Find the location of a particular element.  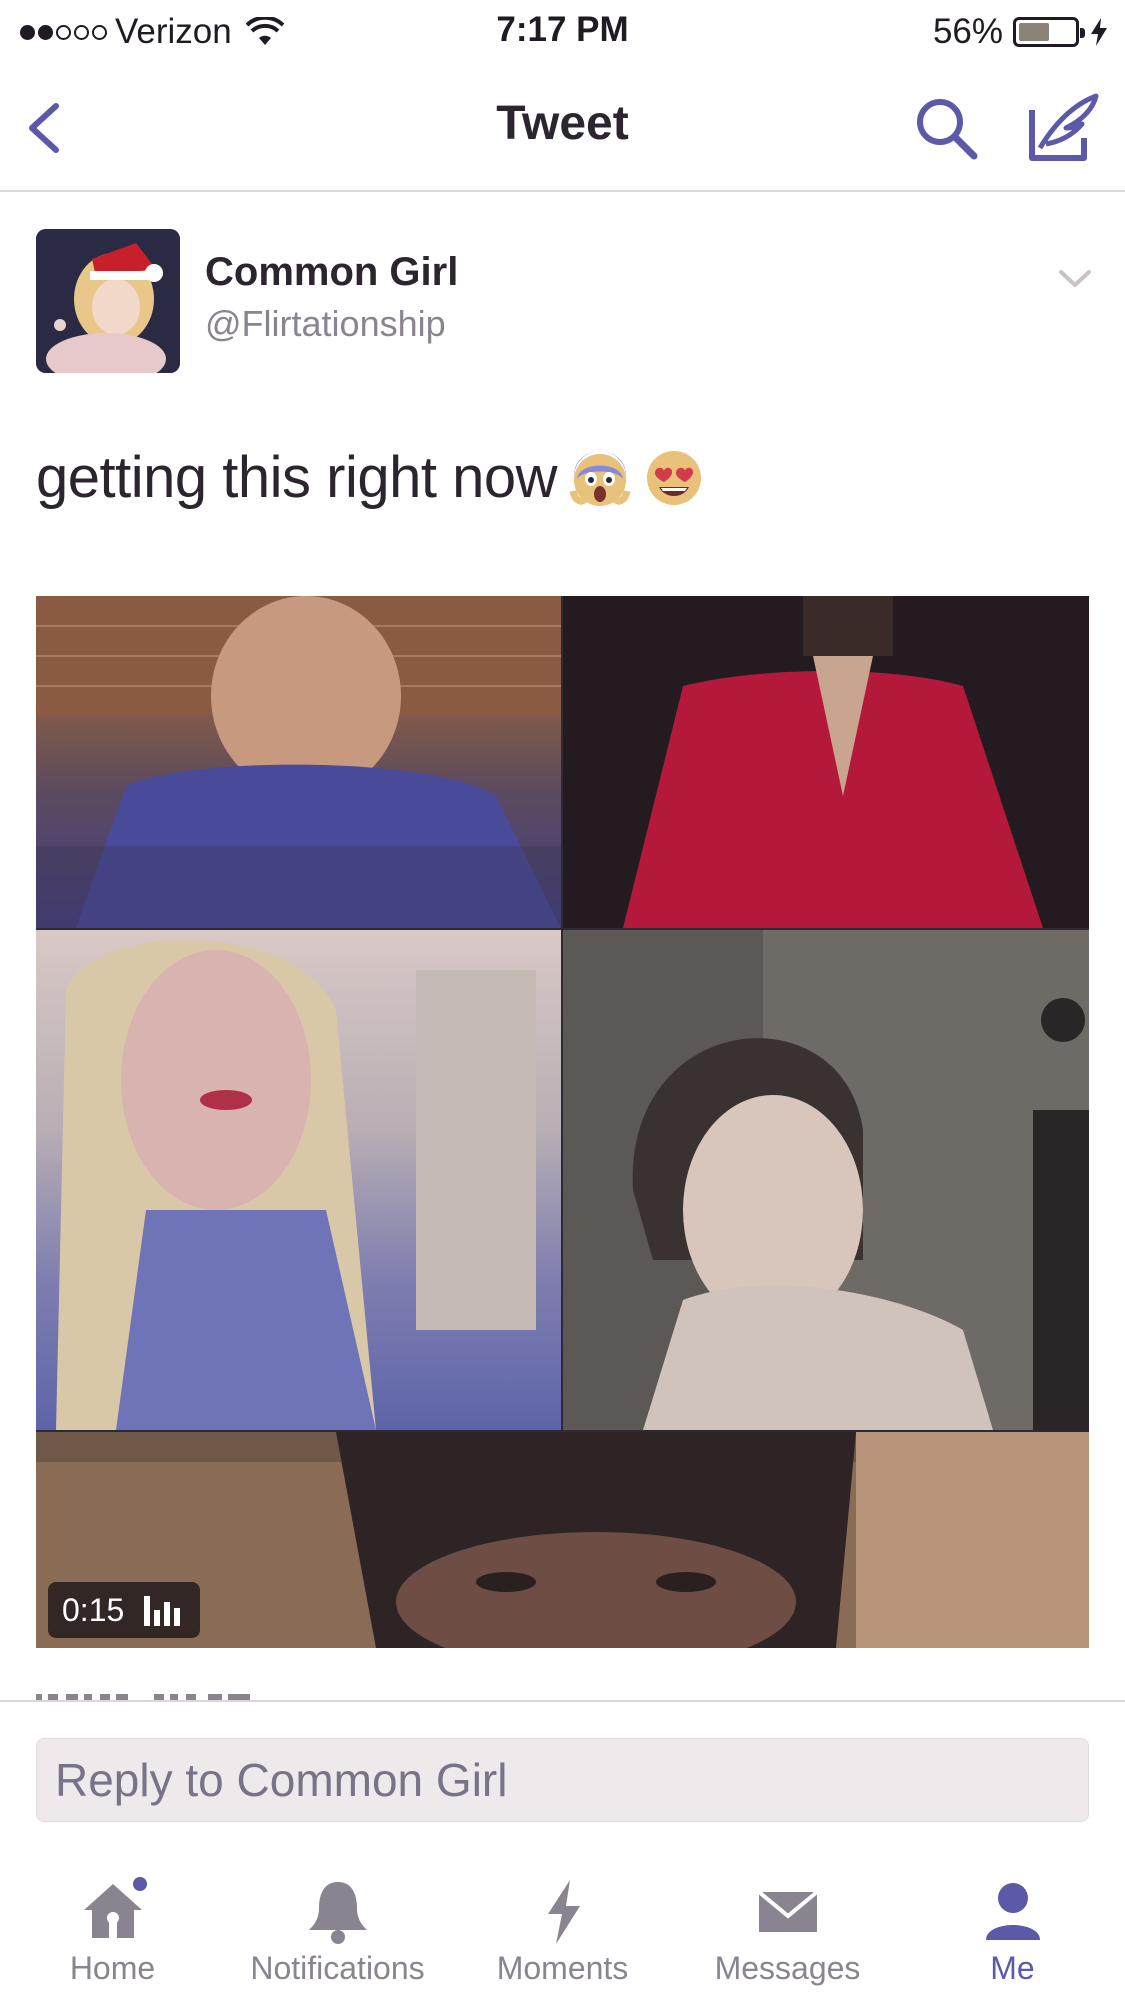

tab-label: Moments is located at coordinates (562, 1968).